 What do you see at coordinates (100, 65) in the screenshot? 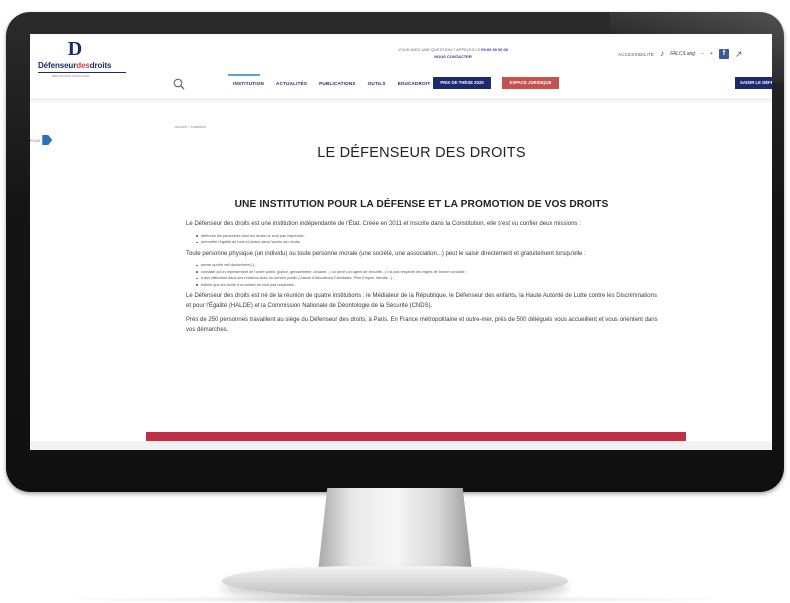
I see `logo-word-droits: droits` at bounding box center [100, 65].